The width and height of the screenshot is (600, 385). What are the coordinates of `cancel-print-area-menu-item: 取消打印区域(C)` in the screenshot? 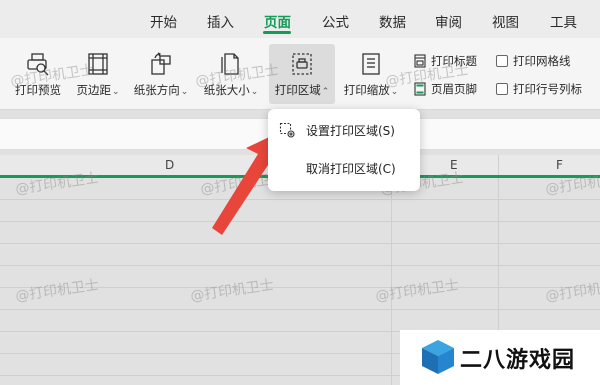 It's located at (344, 168).